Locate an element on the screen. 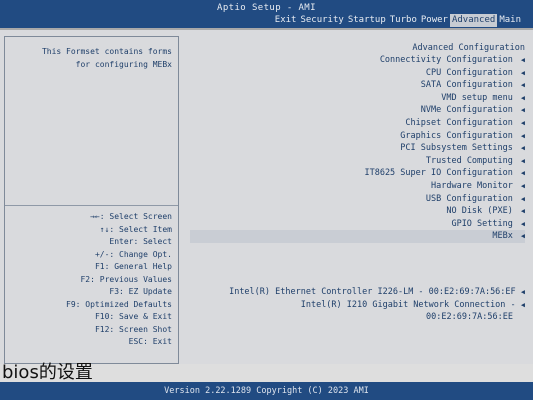 This screenshot has width=533, height=400. tab-main: Main is located at coordinates (510, 20).